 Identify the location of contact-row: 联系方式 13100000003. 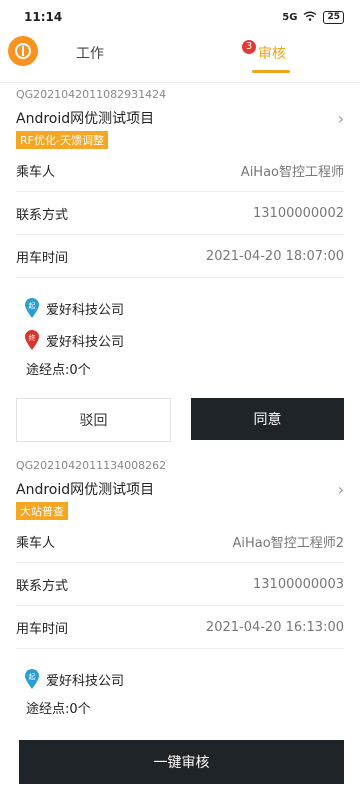
(180, 584).